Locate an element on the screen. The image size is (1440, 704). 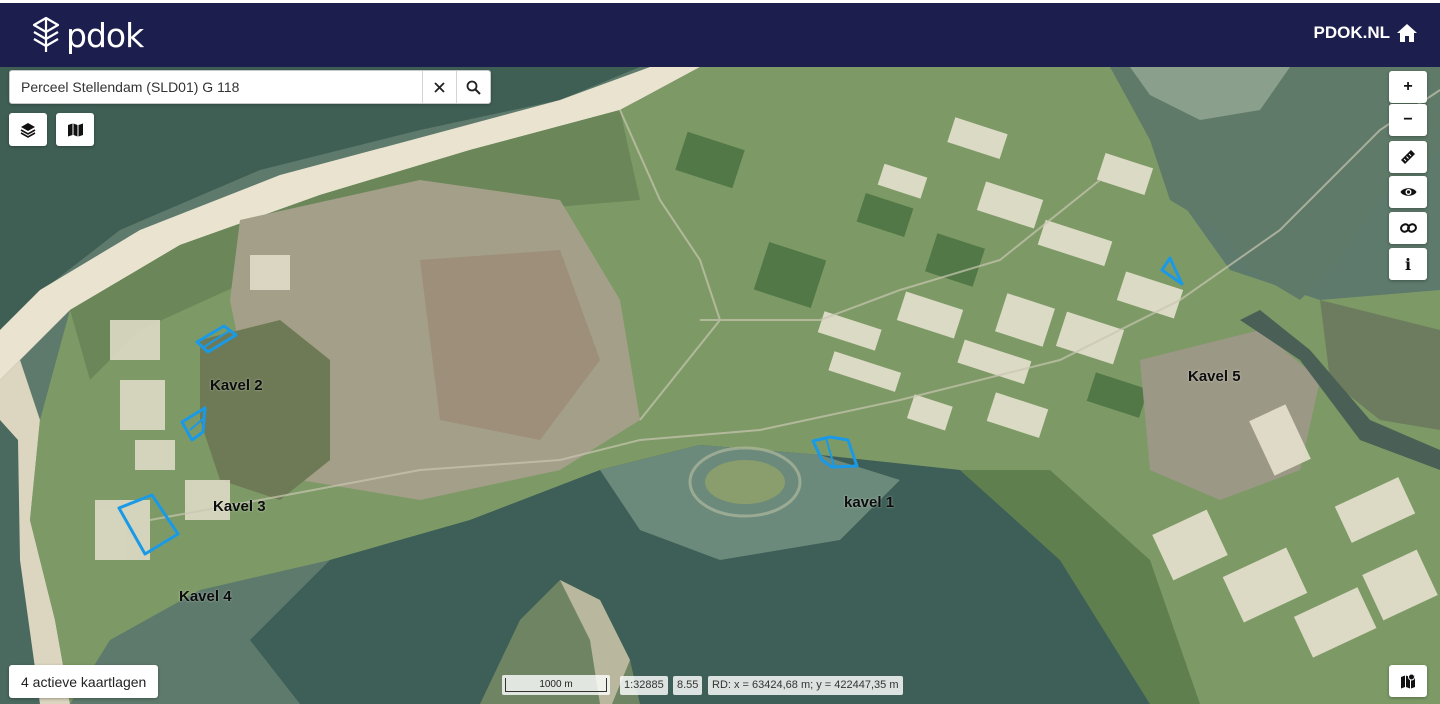
active-layers-button: 4 actieve kaartlagen is located at coordinates (84, 681).